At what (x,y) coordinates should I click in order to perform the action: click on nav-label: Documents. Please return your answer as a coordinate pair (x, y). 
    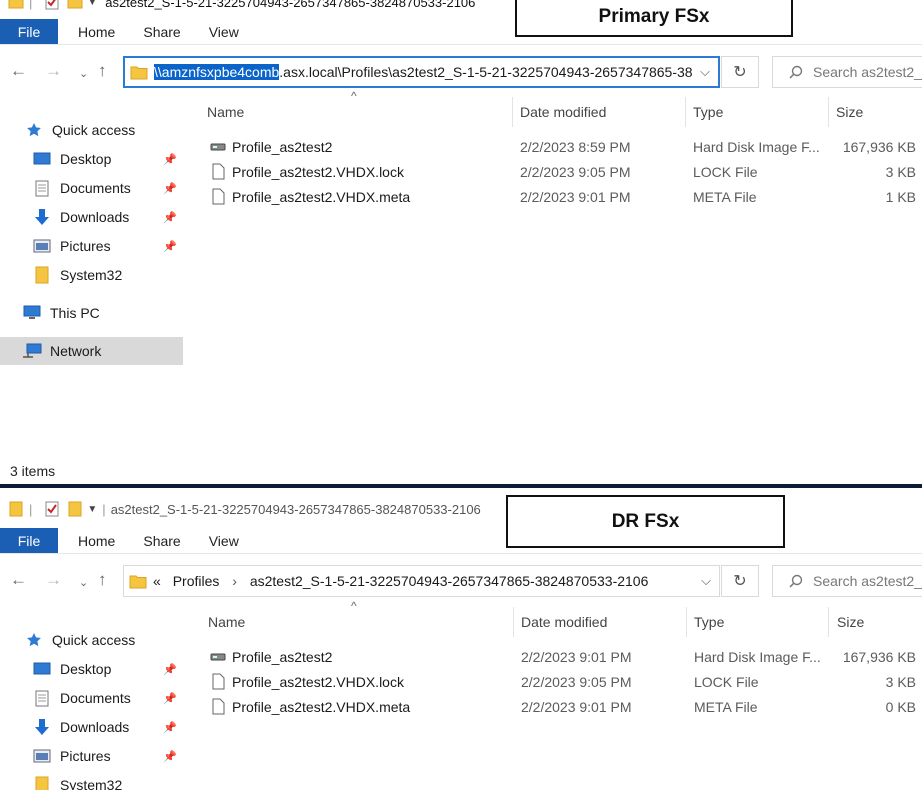
    Looking at the image, I should click on (95, 698).